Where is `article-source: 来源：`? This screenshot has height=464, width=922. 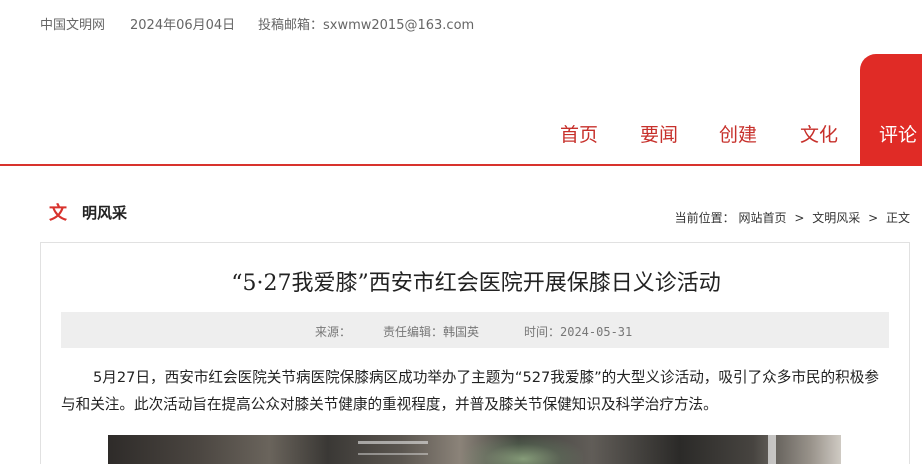
article-source: 来源： is located at coordinates (333, 332).